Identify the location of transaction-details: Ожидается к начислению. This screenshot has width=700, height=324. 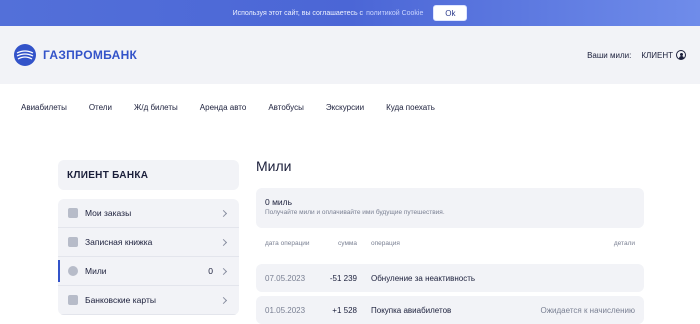
(587, 310).